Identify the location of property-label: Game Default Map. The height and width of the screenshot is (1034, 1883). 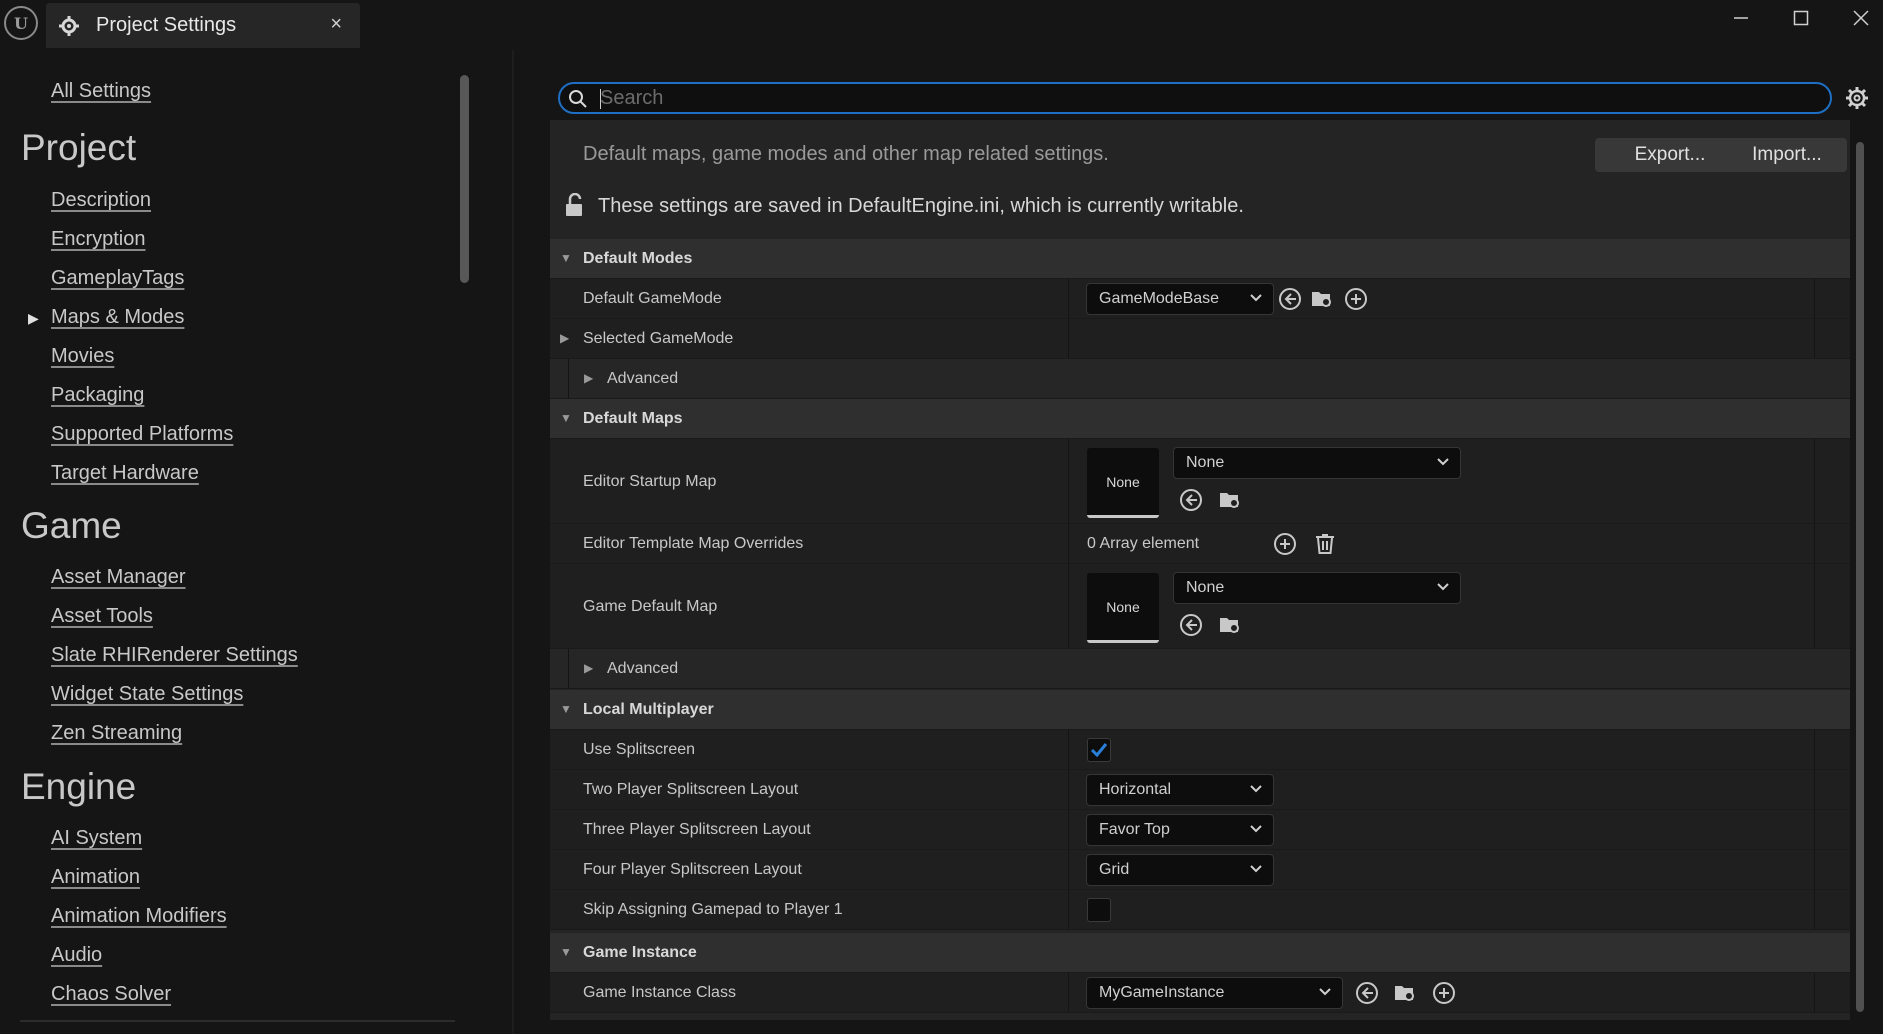
(650, 606).